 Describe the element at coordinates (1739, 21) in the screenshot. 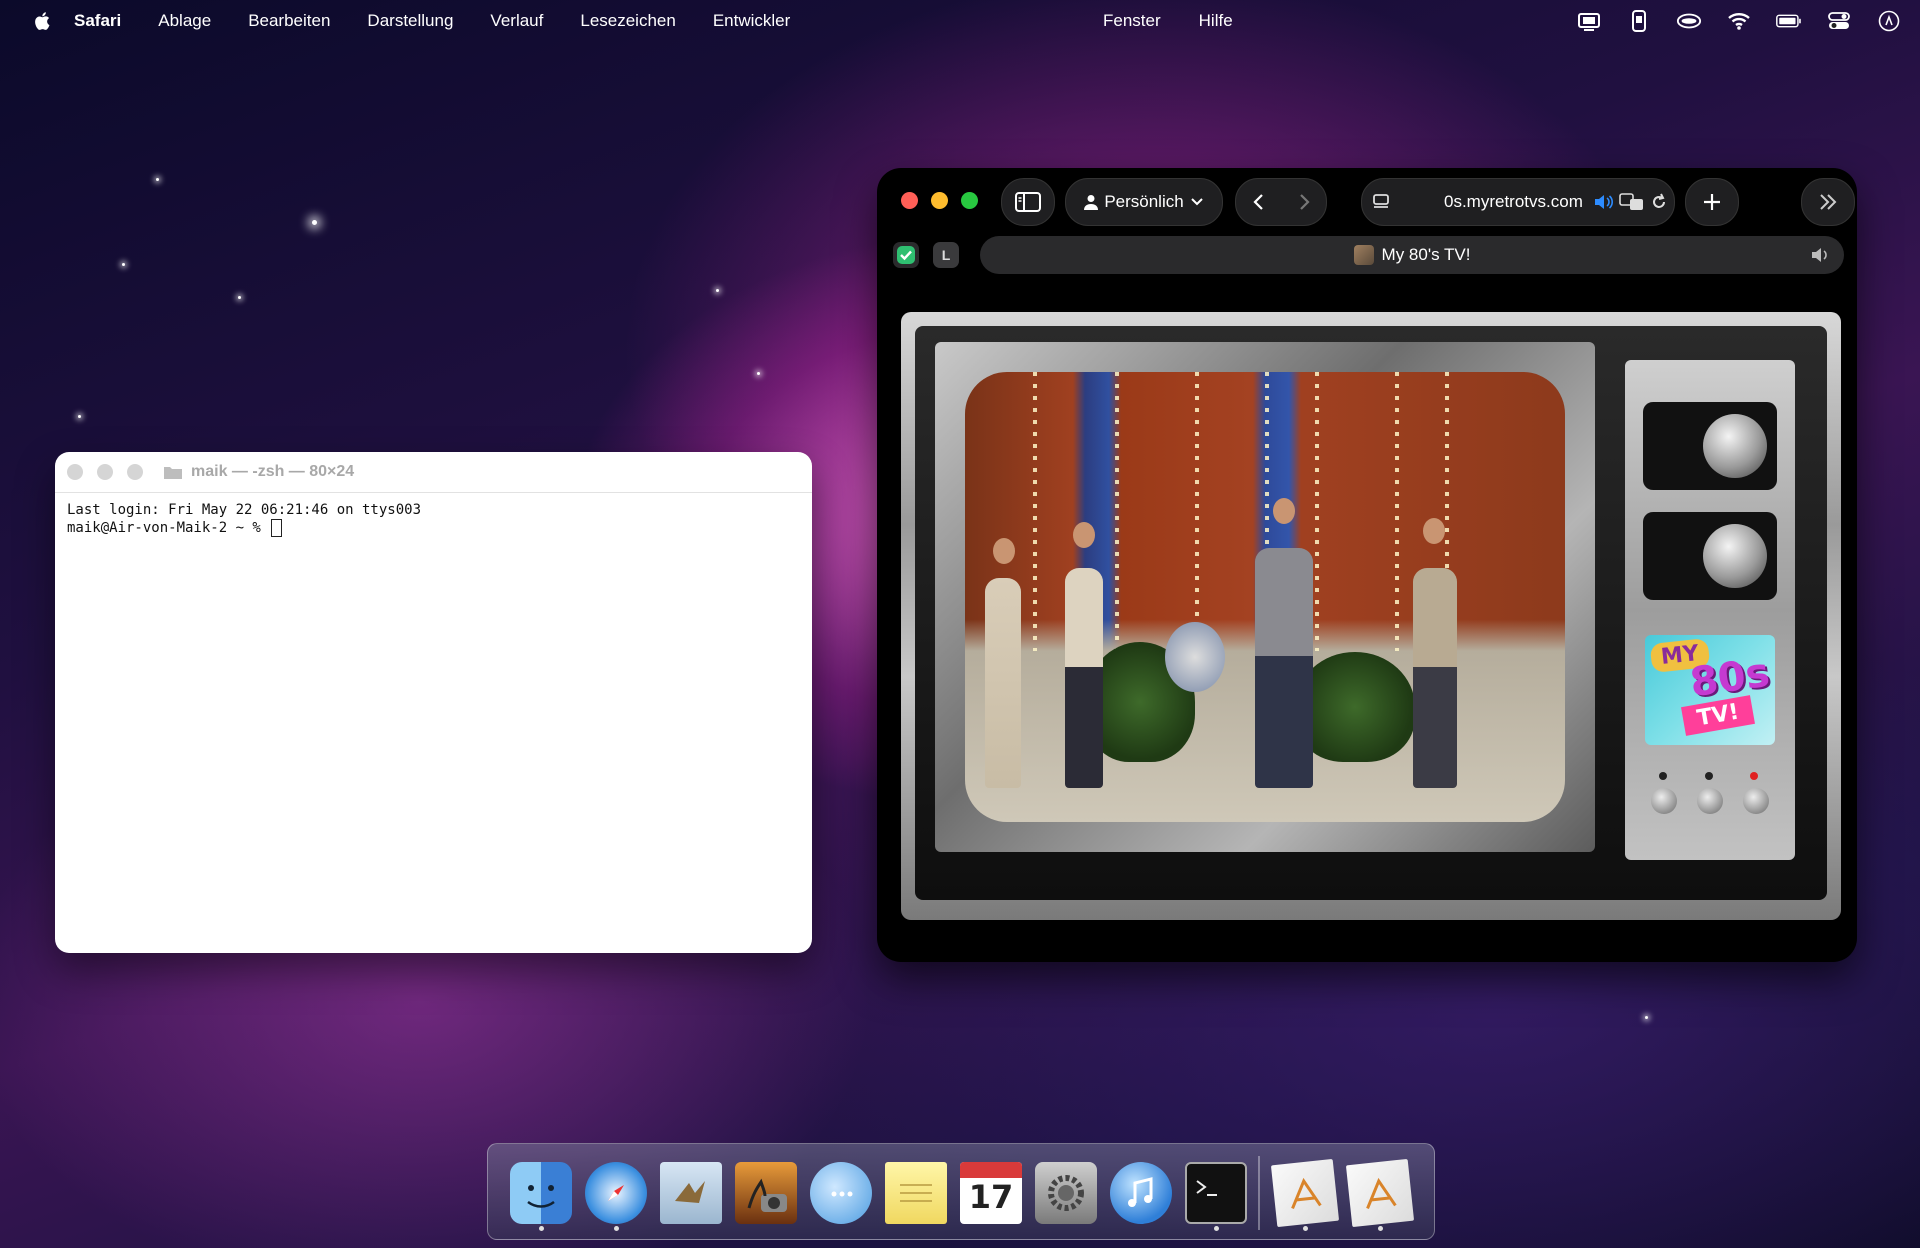

I see `wifi-icon` at that location.